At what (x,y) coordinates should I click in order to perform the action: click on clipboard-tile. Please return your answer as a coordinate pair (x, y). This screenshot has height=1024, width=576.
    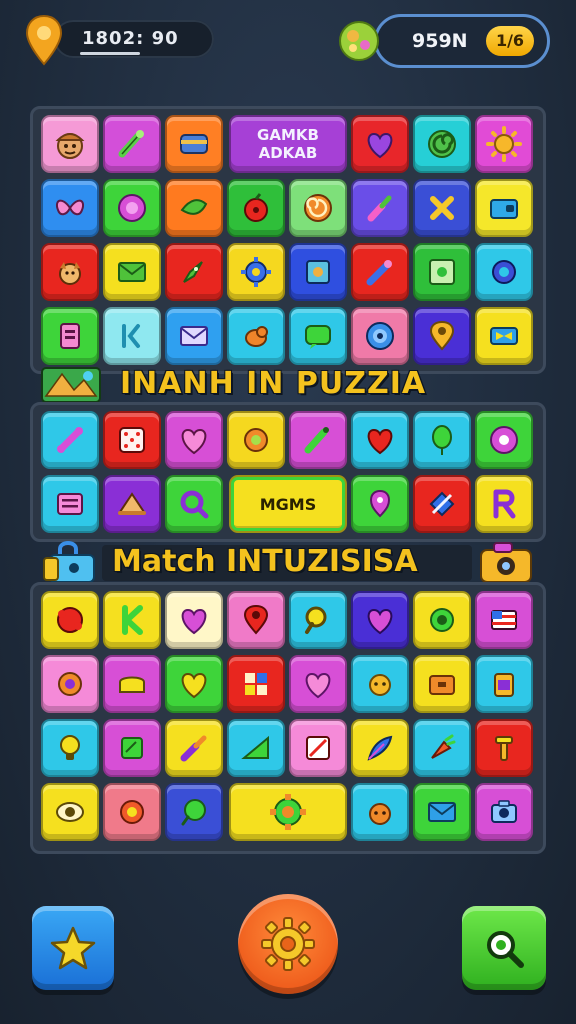
    Looking at the image, I should click on (70, 336).